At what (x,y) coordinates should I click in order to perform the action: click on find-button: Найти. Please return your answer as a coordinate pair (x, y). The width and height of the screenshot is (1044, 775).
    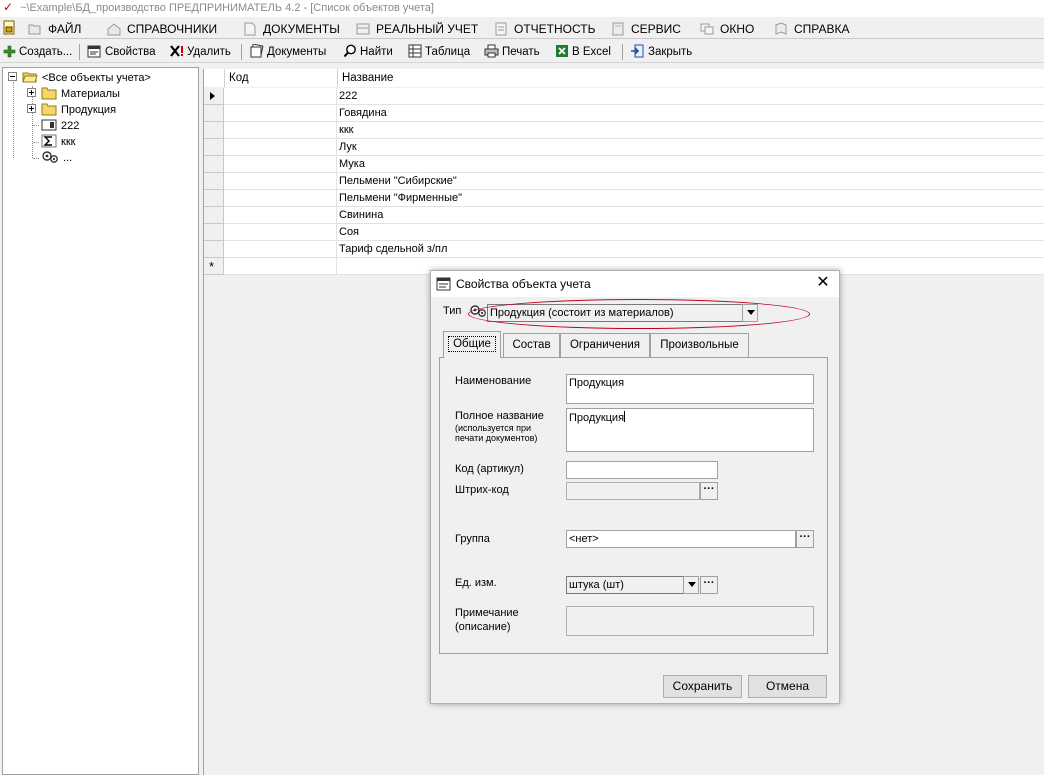
    Looking at the image, I should click on (368, 52).